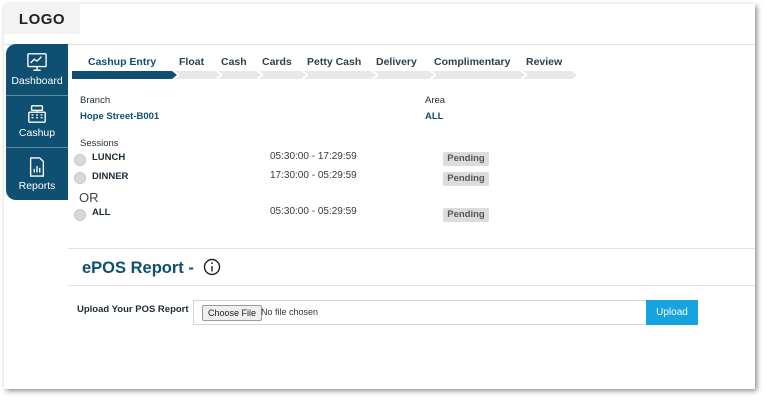 Image resolution: width=767 pixels, height=400 pixels. What do you see at coordinates (544, 62) in the screenshot?
I see `tab-review: Review` at bounding box center [544, 62].